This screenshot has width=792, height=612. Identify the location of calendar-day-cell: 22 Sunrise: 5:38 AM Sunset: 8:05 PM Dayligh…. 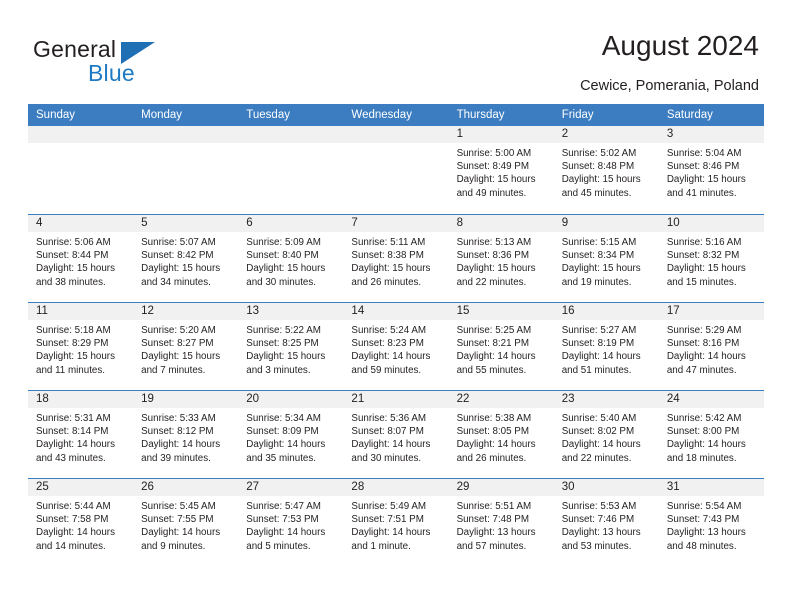
(501, 434).